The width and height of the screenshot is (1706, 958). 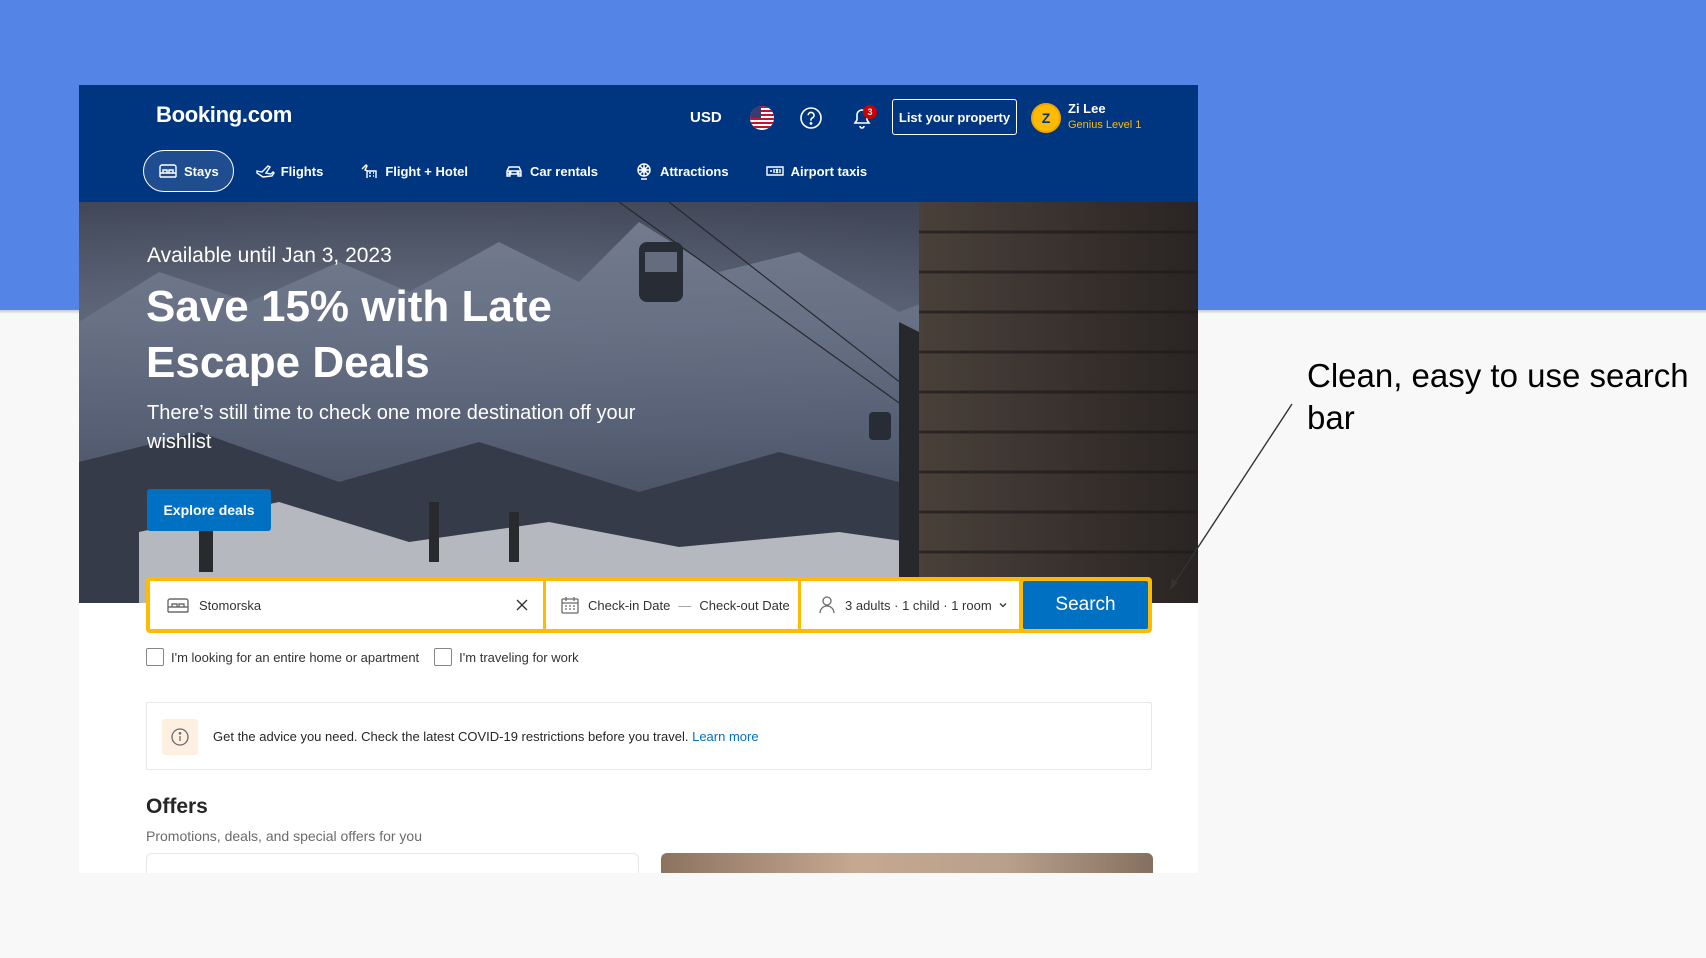 I want to click on annotation-text: Clean, easy to use search bar, so click(x=1498, y=396).